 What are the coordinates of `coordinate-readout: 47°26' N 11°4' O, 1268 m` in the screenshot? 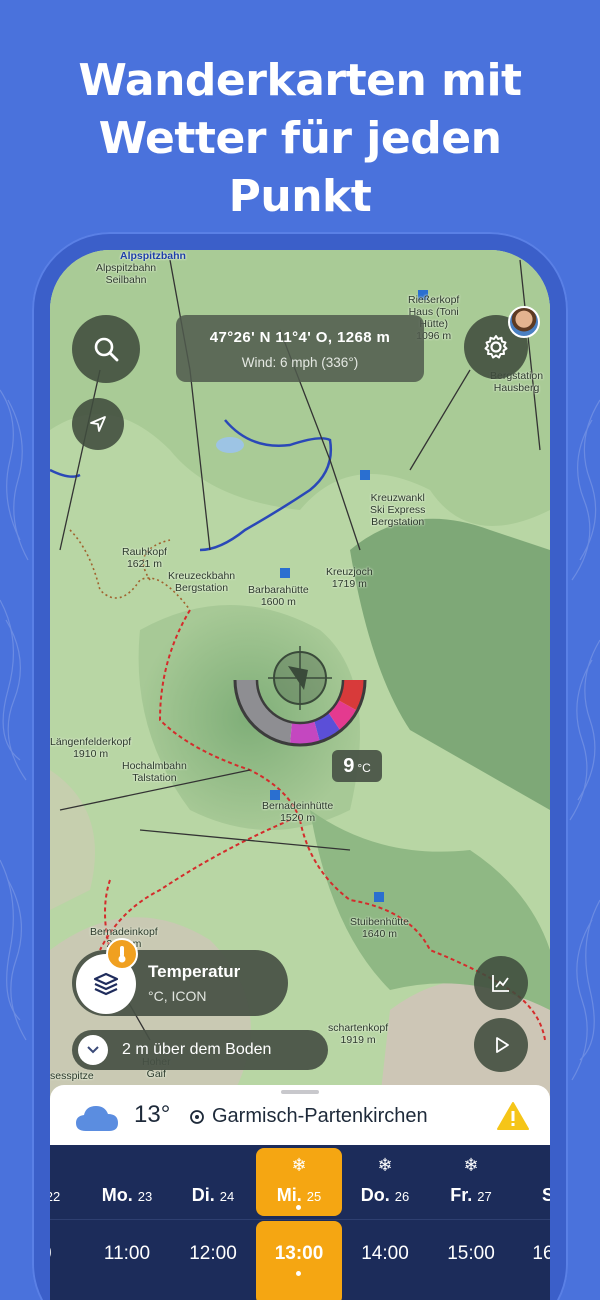 It's located at (300, 337).